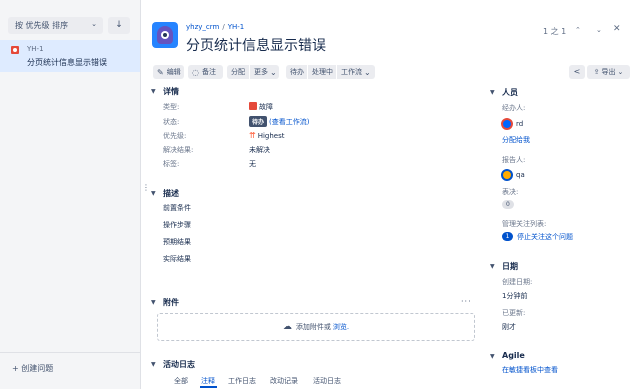 The height and width of the screenshot is (389, 640). Describe the element at coordinates (32, 368) in the screenshot. I see `create-issue-button: + 创建问题` at that location.